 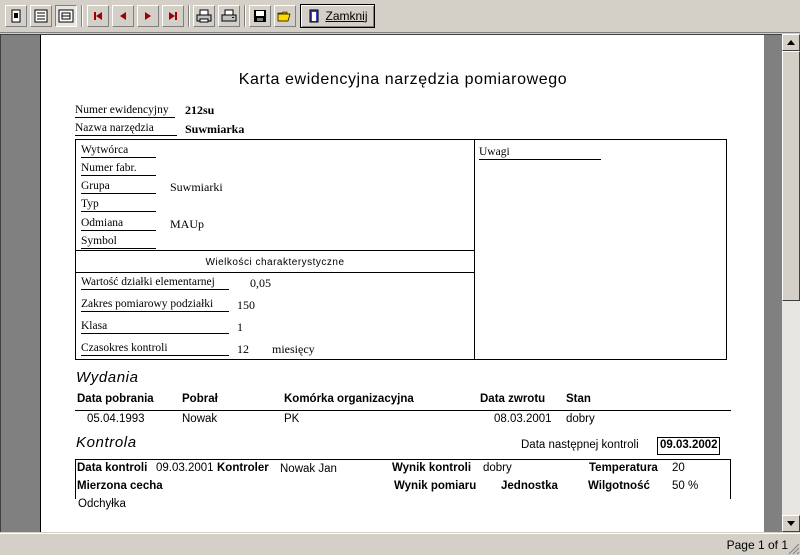 What do you see at coordinates (118, 224) in the screenshot?
I see `odmiana-label: Odmiana` at bounding box center [118, 224].